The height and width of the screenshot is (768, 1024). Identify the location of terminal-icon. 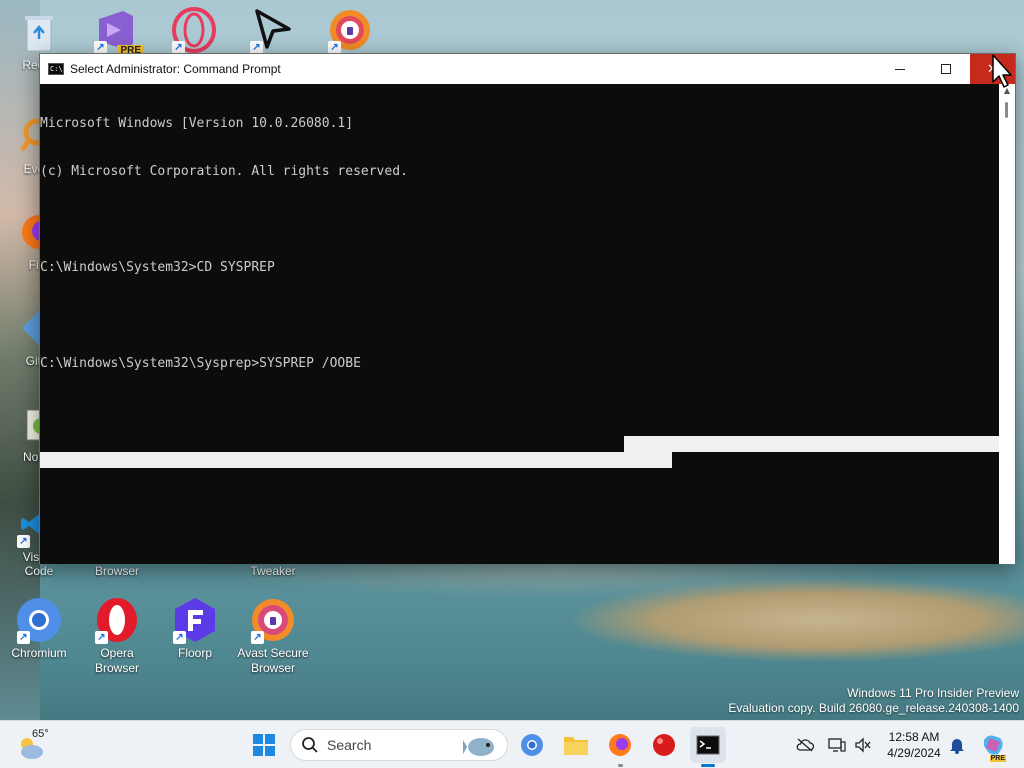
(708, 745).